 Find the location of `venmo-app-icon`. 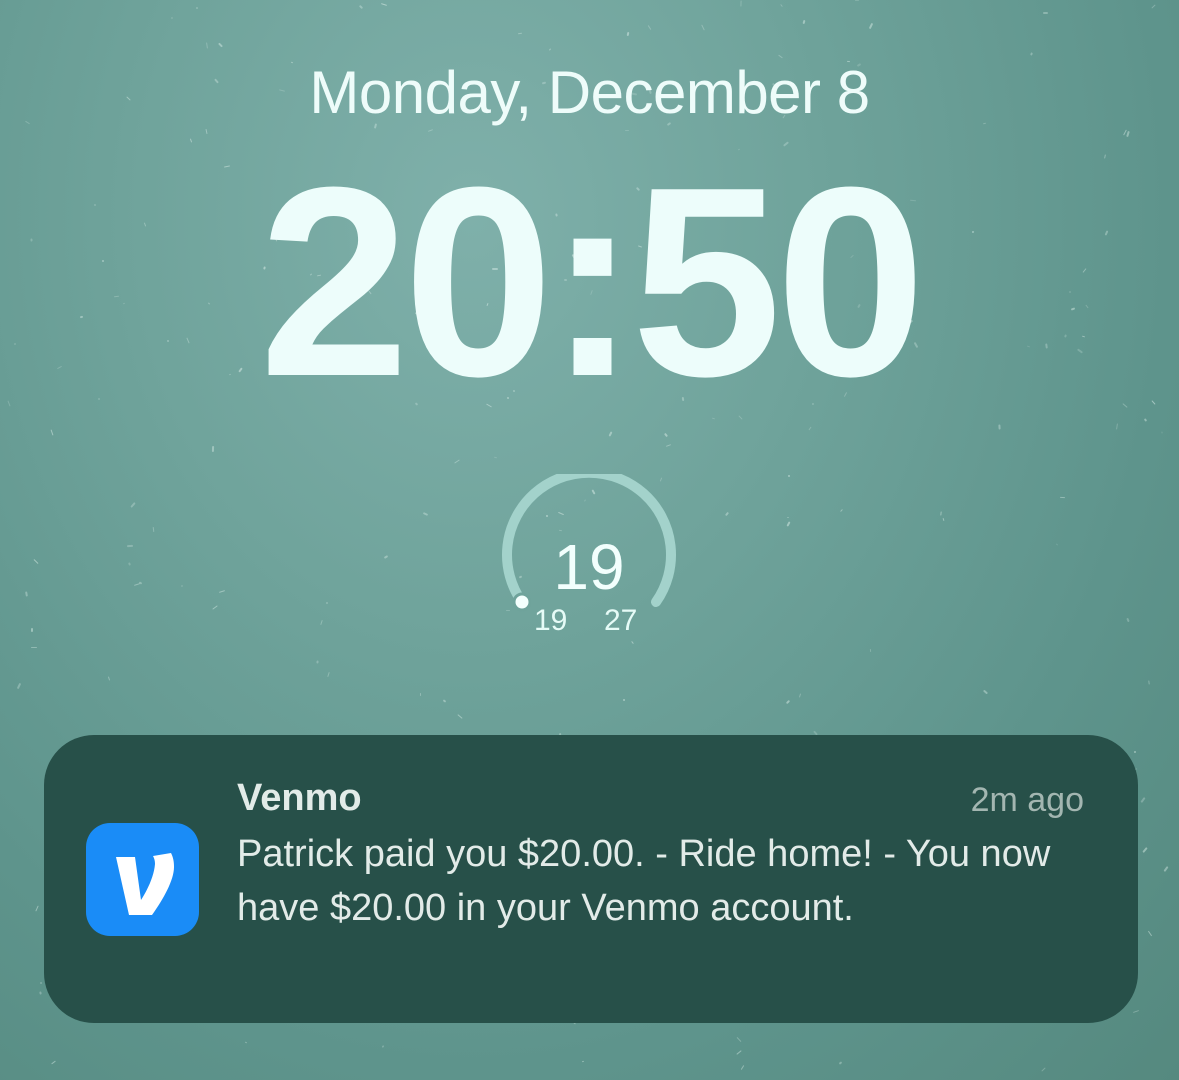

venmo-app-icon is located at coordinates (142, 879).